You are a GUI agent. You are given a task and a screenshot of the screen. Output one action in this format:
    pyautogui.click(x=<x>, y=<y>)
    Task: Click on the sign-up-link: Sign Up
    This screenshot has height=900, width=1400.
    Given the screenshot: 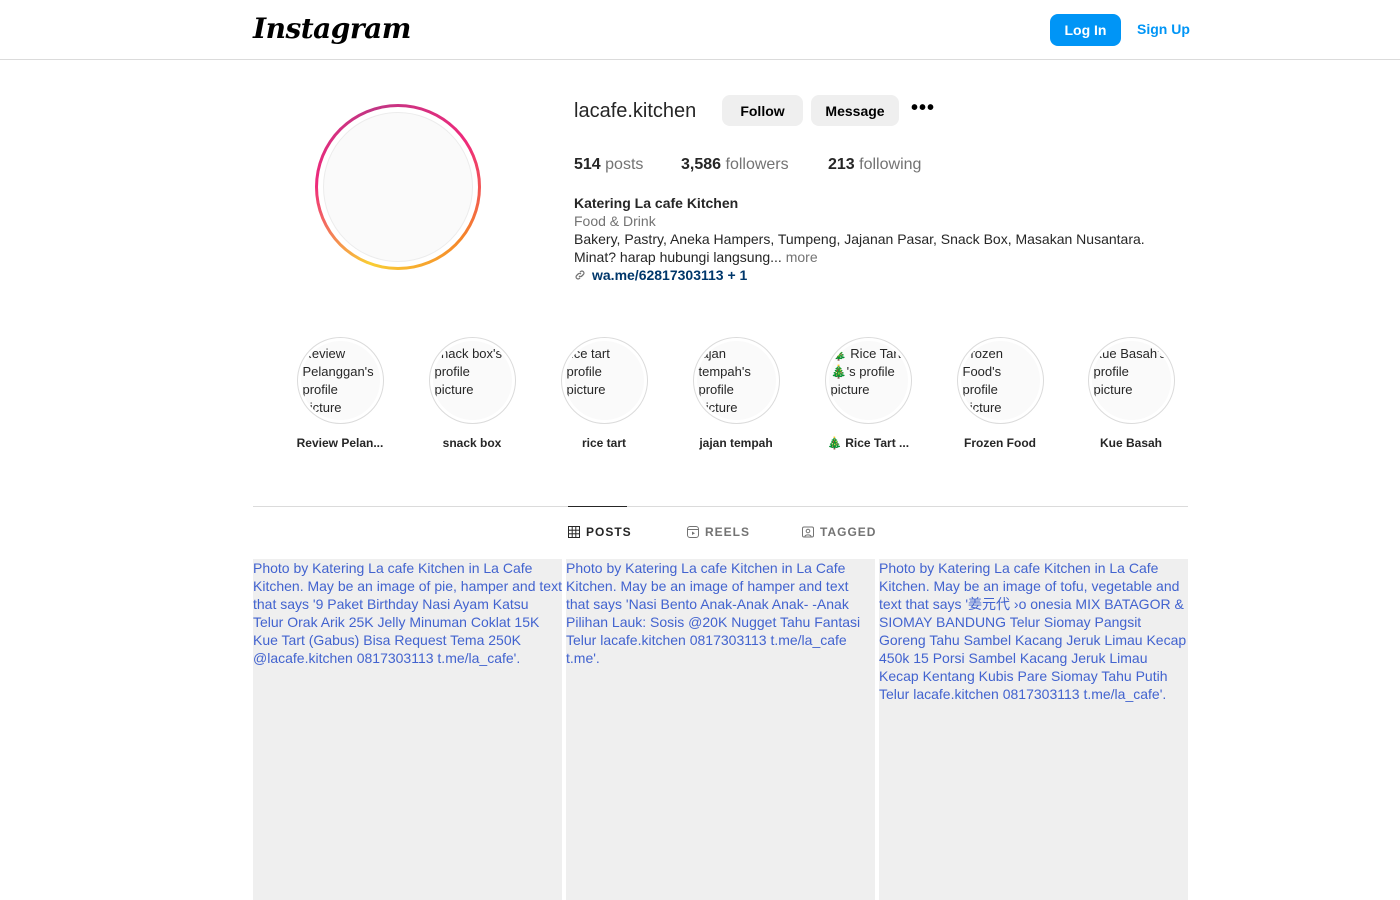 What is the action you would take?
    pyautogui.click(x=1163, y=29)
    